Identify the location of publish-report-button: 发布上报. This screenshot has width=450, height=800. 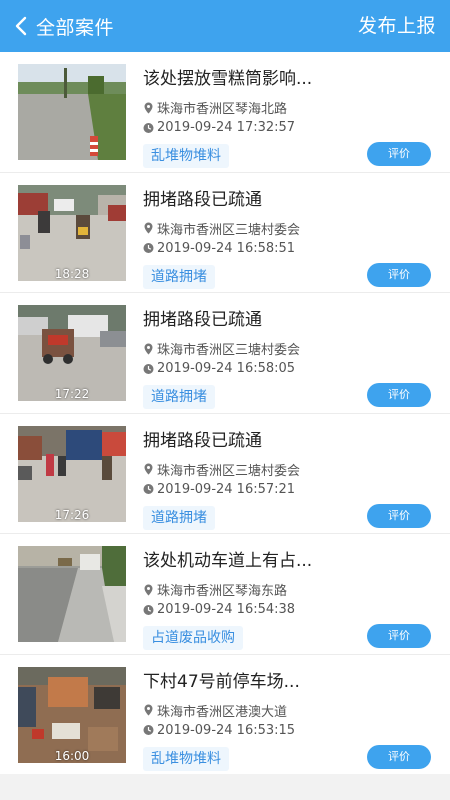
(397, 26).